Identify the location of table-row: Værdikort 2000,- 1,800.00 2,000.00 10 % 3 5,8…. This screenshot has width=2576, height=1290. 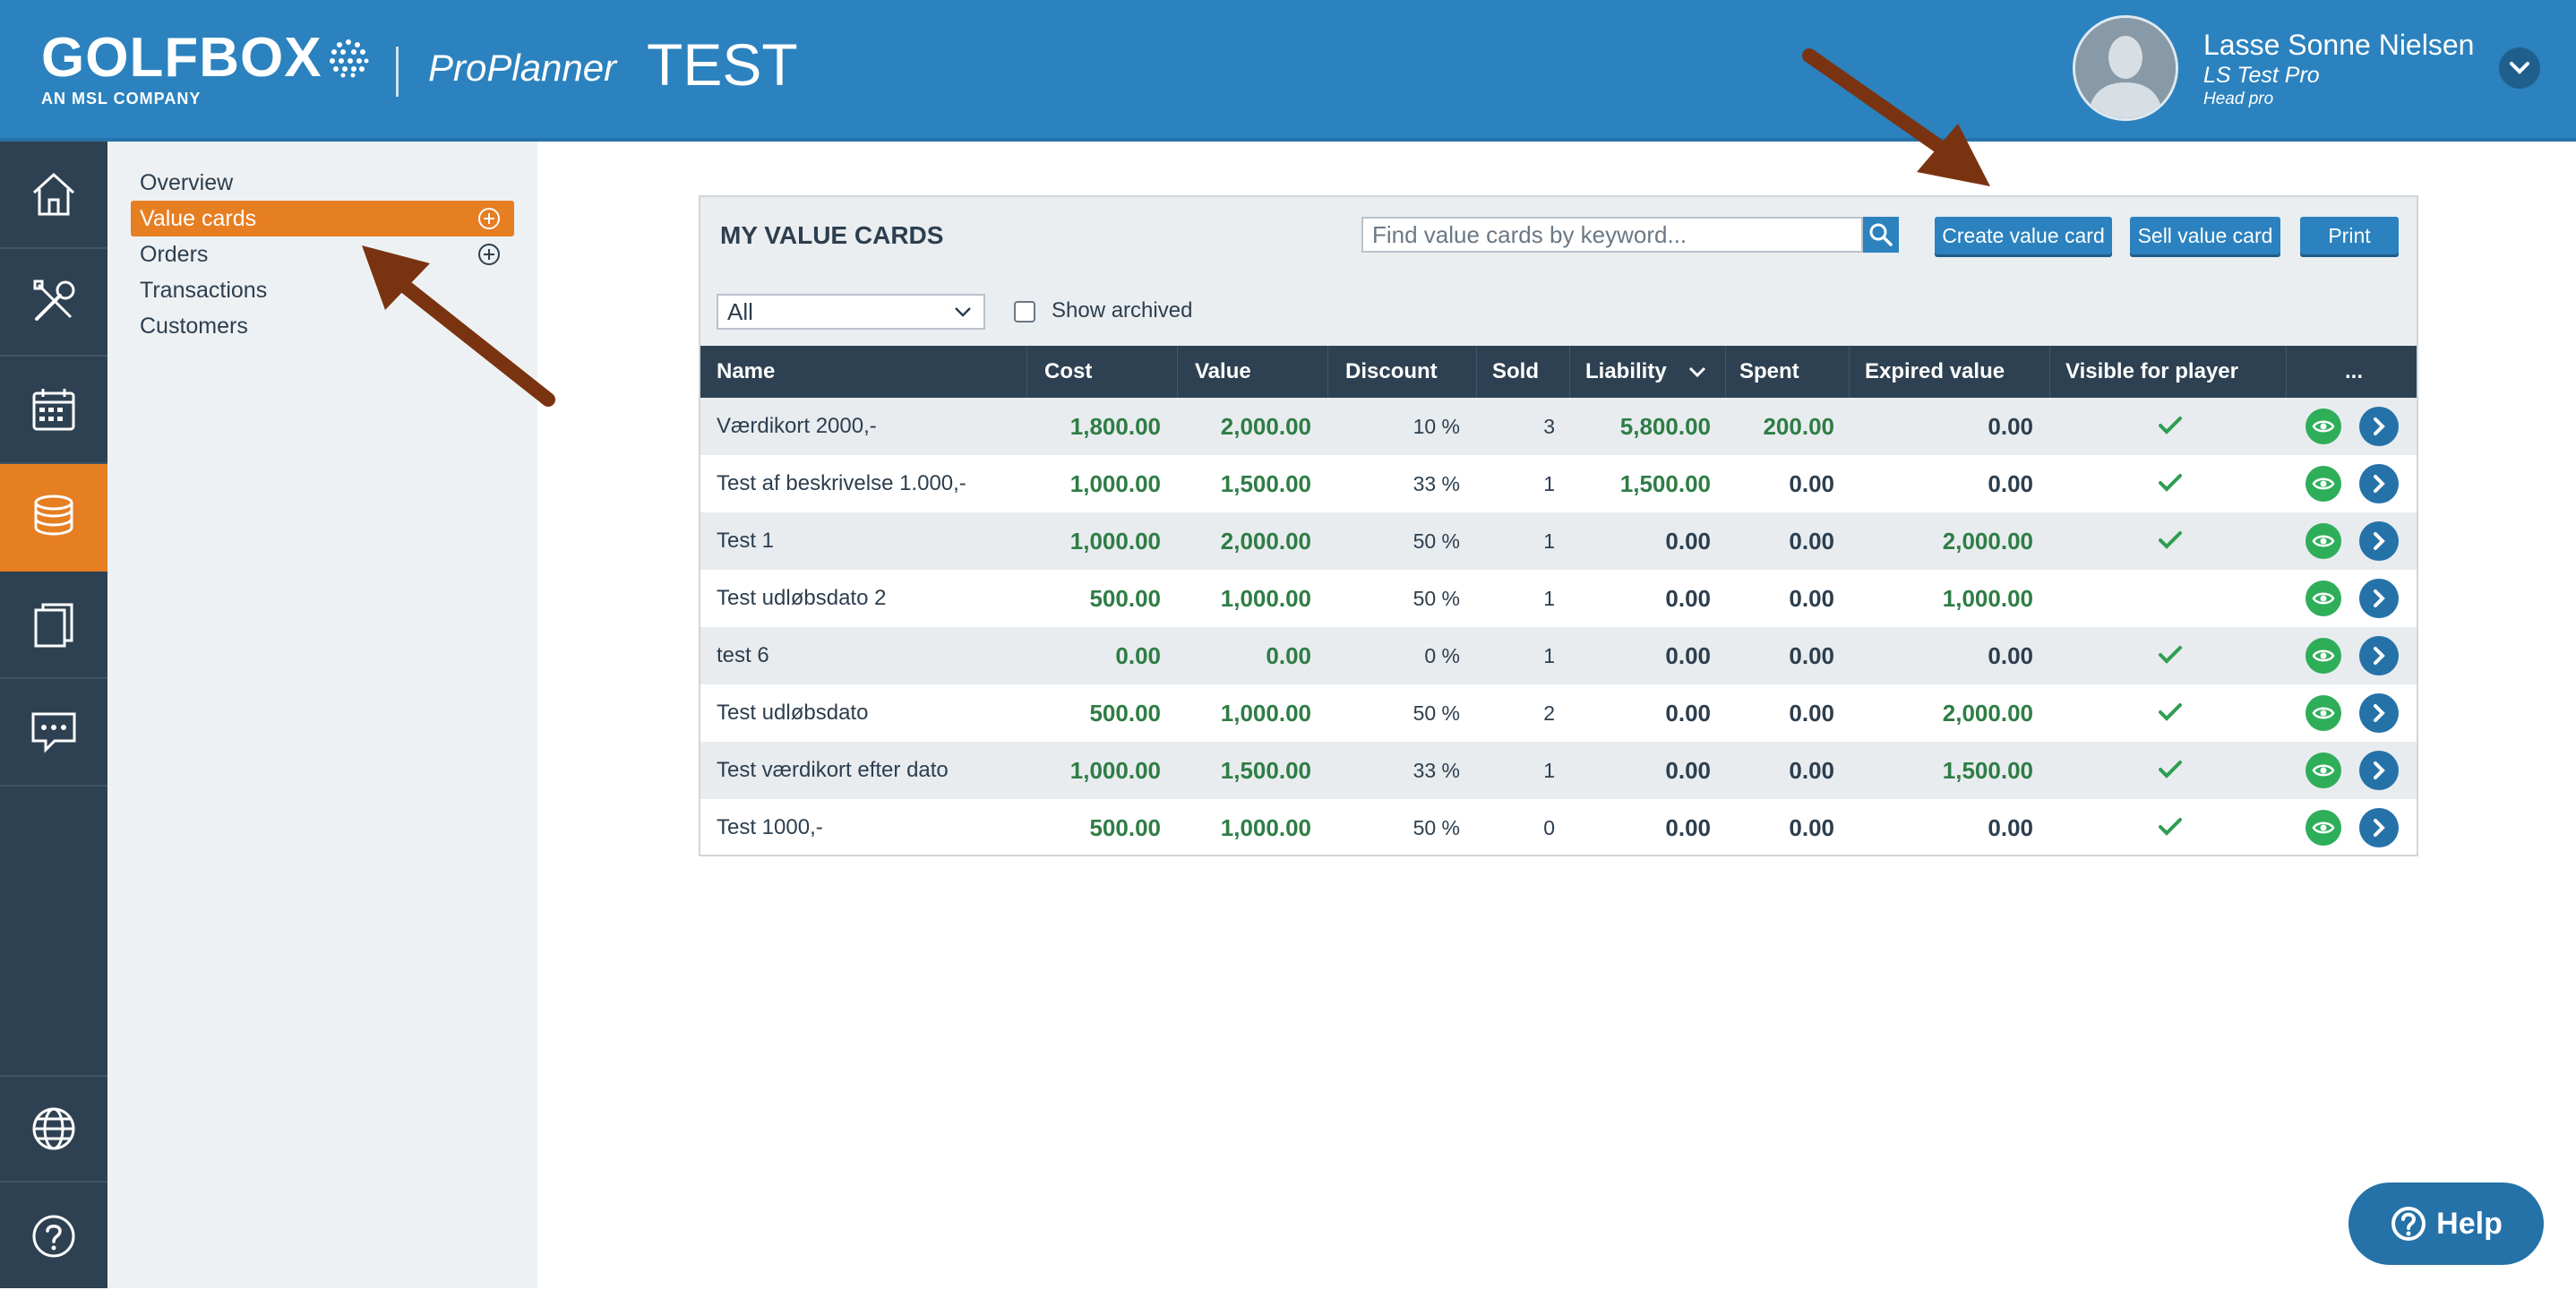
(1558, 426).